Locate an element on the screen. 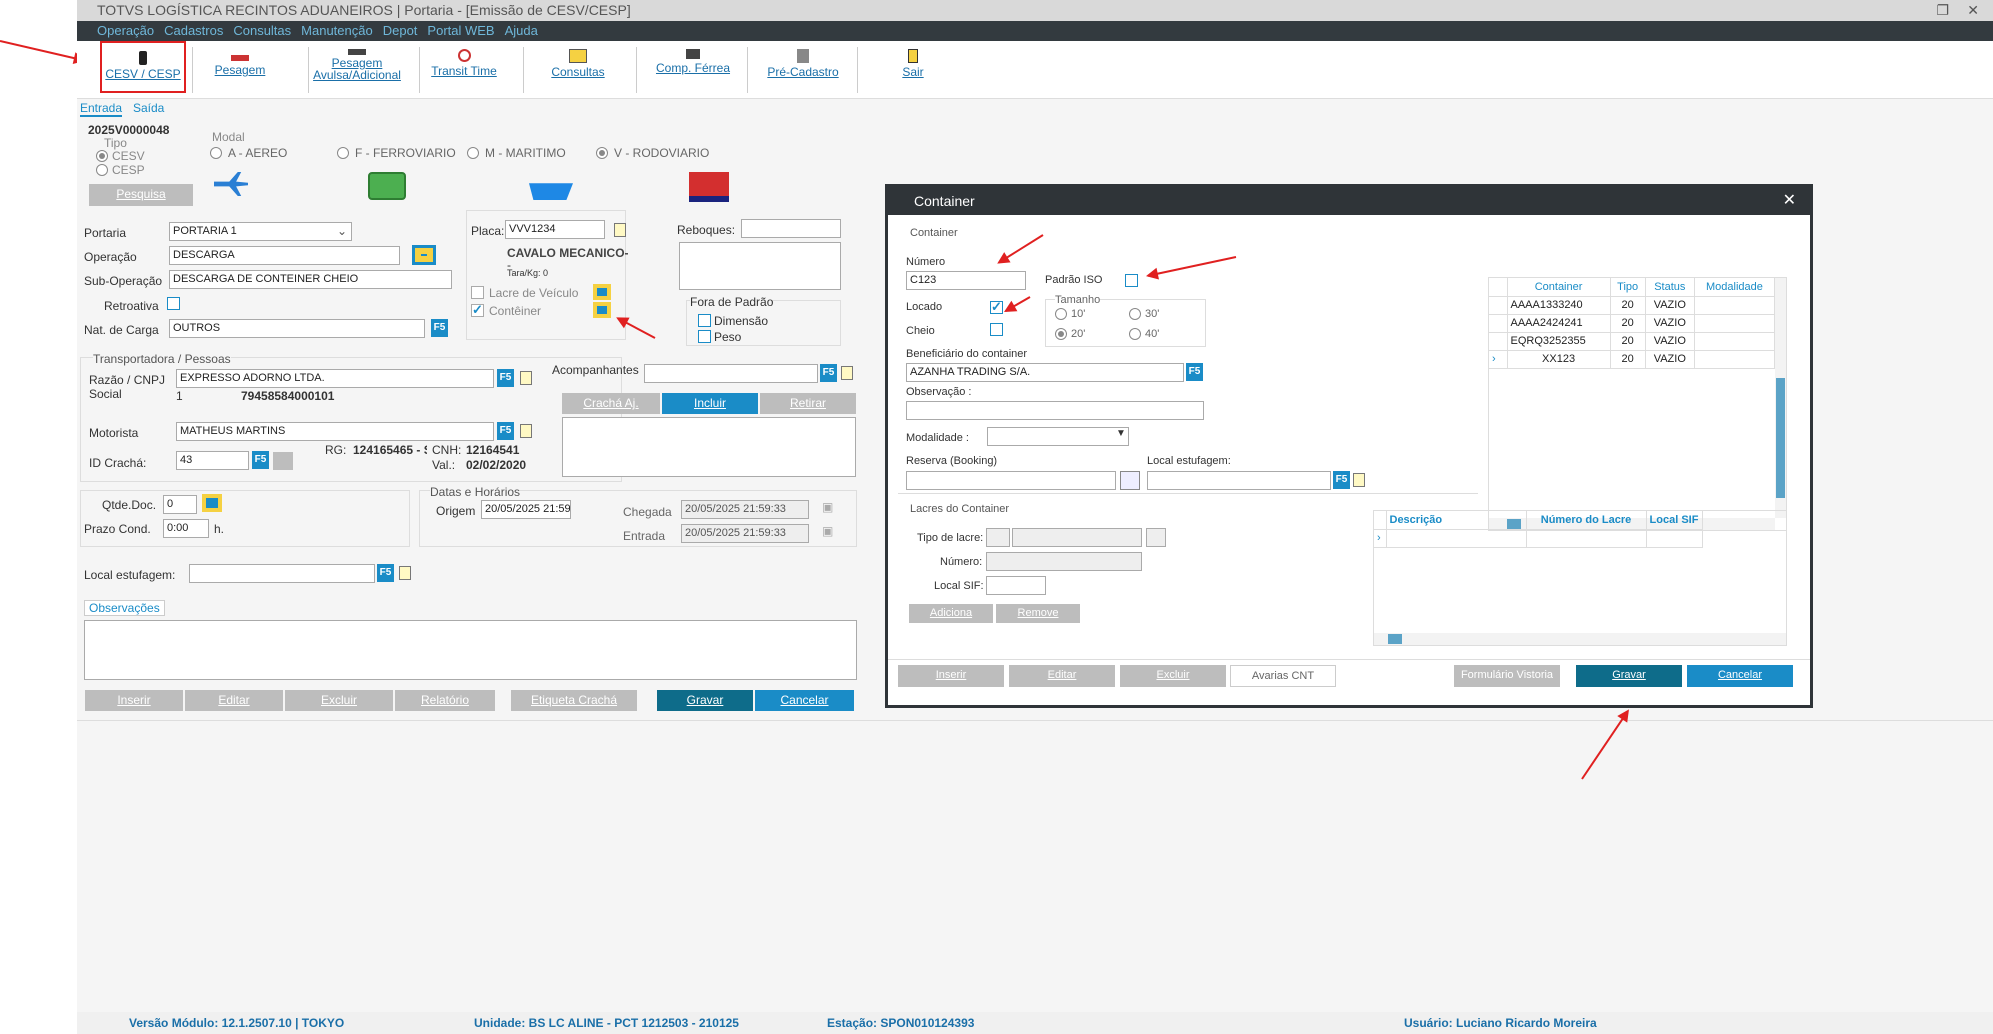  table-row: AAAA2424241 20 VAZIO is located at coordinates (1632, 323).